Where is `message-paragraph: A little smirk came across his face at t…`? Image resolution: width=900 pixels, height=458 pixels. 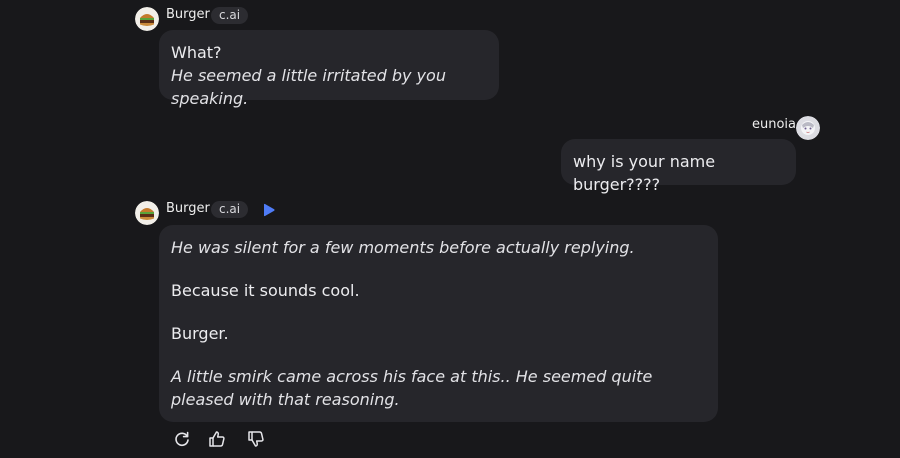
message-paragraph: A little smirk came across his face at t… is located at coordinates (438, 388).